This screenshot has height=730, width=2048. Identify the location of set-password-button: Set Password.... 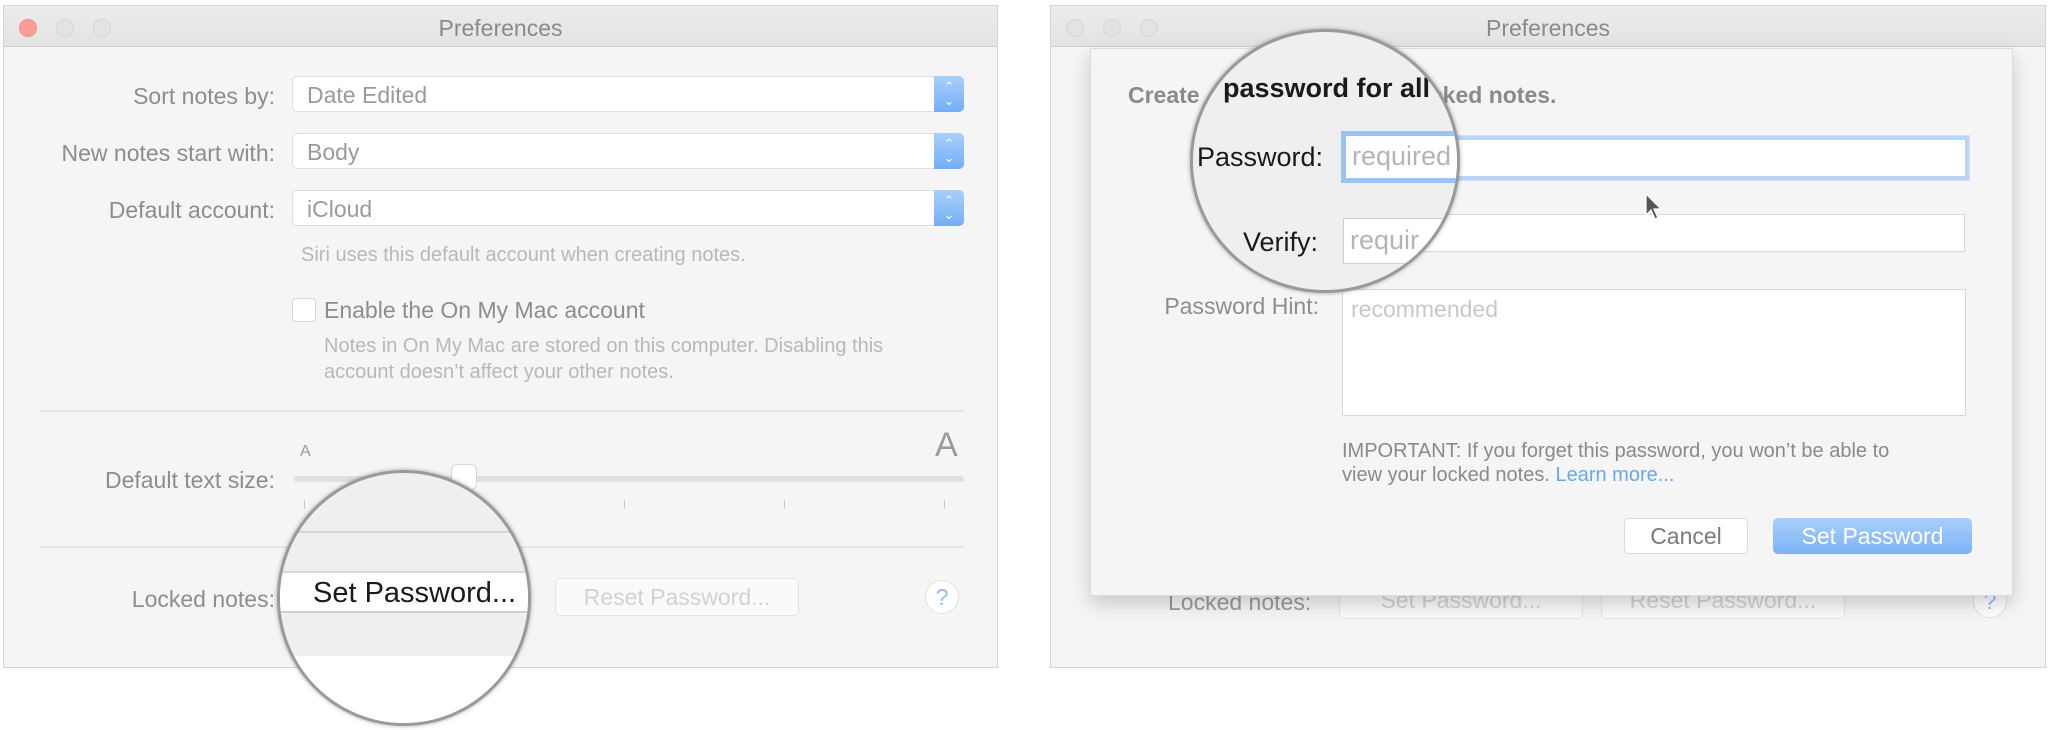
(404, 592).